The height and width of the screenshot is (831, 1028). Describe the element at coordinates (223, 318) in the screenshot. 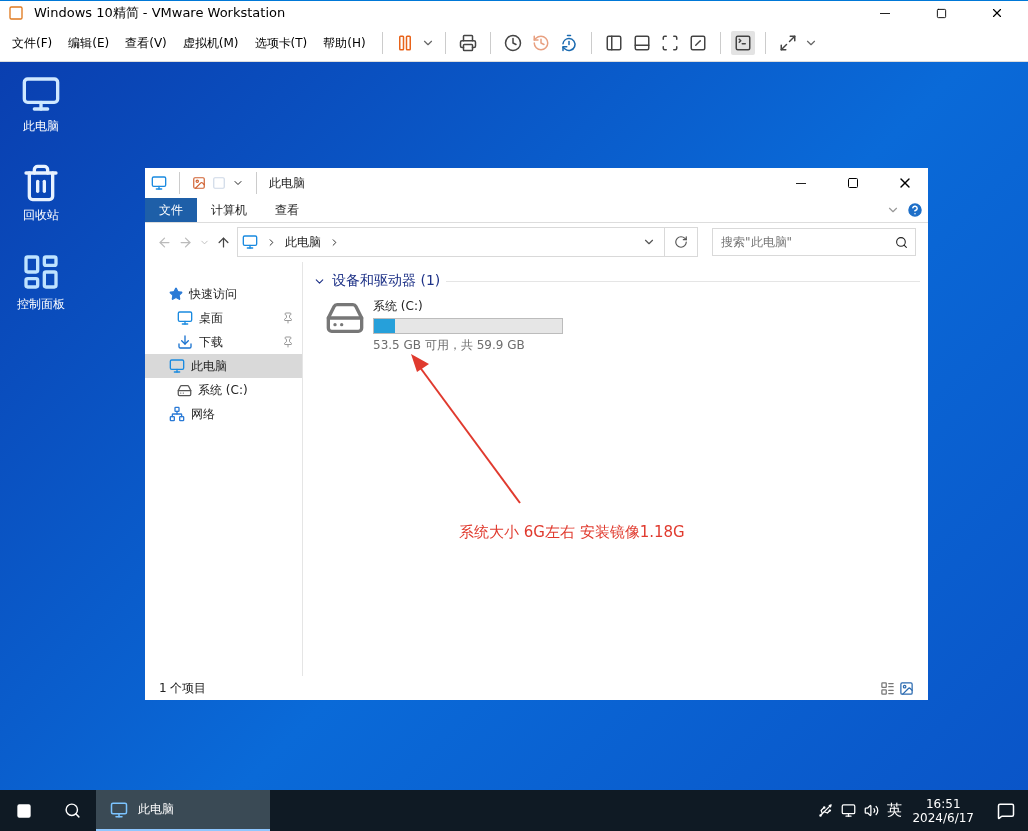

I see `nav-item: 桌面` at that location.